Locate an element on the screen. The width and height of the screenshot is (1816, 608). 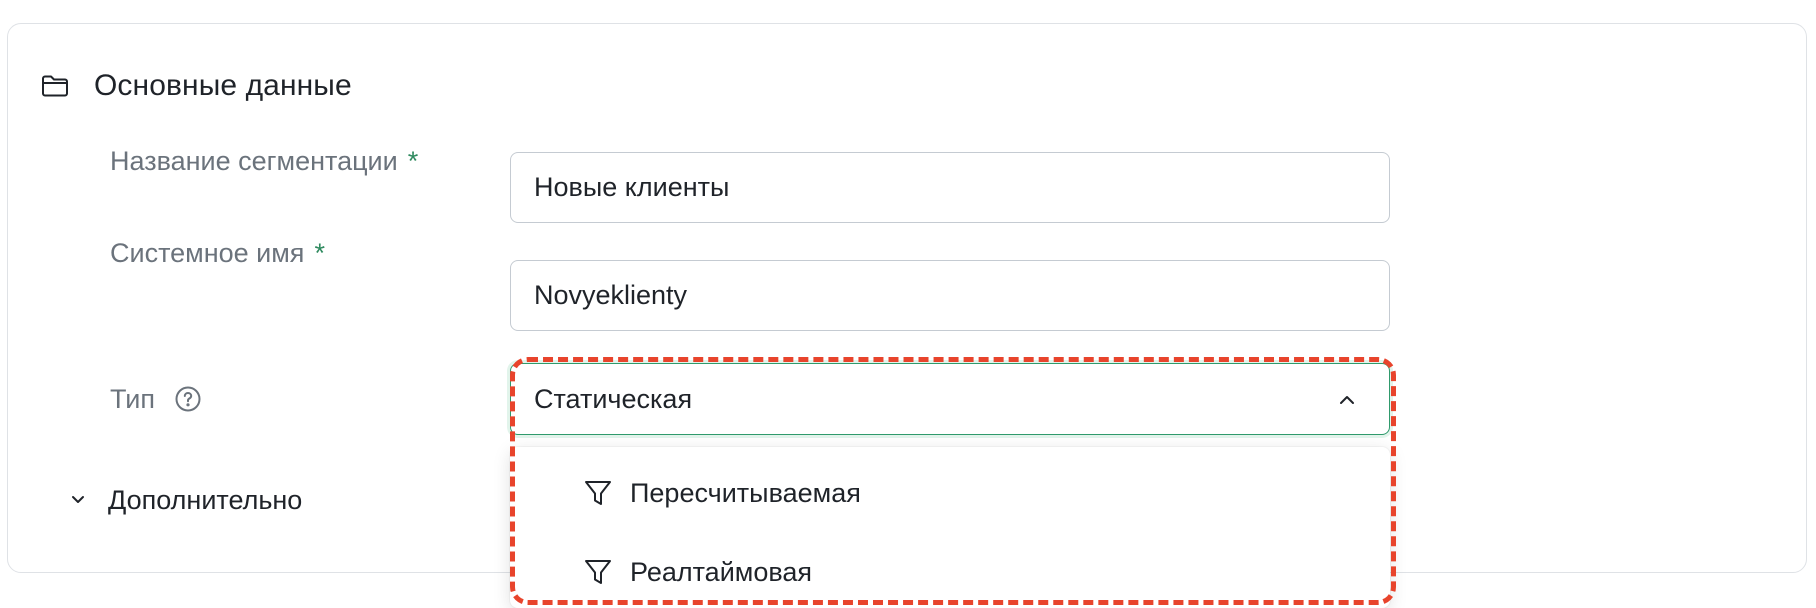
chevron-up-icon is located at coordinates (1347, 400).